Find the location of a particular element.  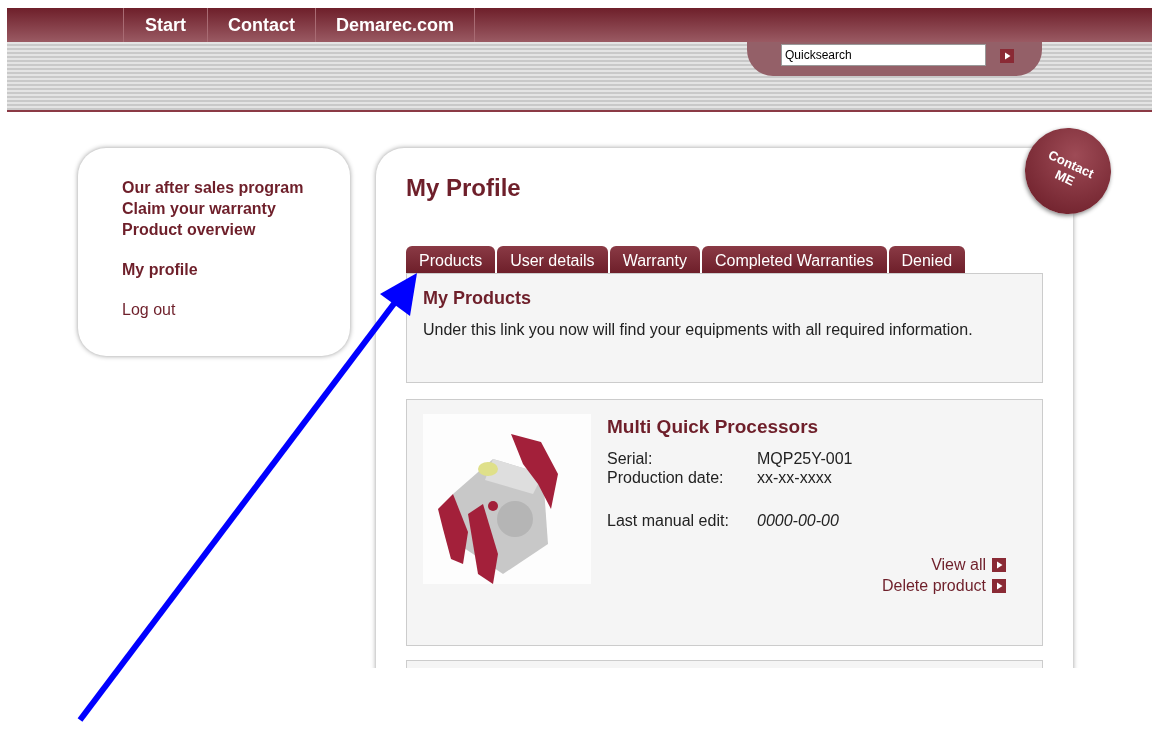

action-link: View all is located at coordinates (958, 565).